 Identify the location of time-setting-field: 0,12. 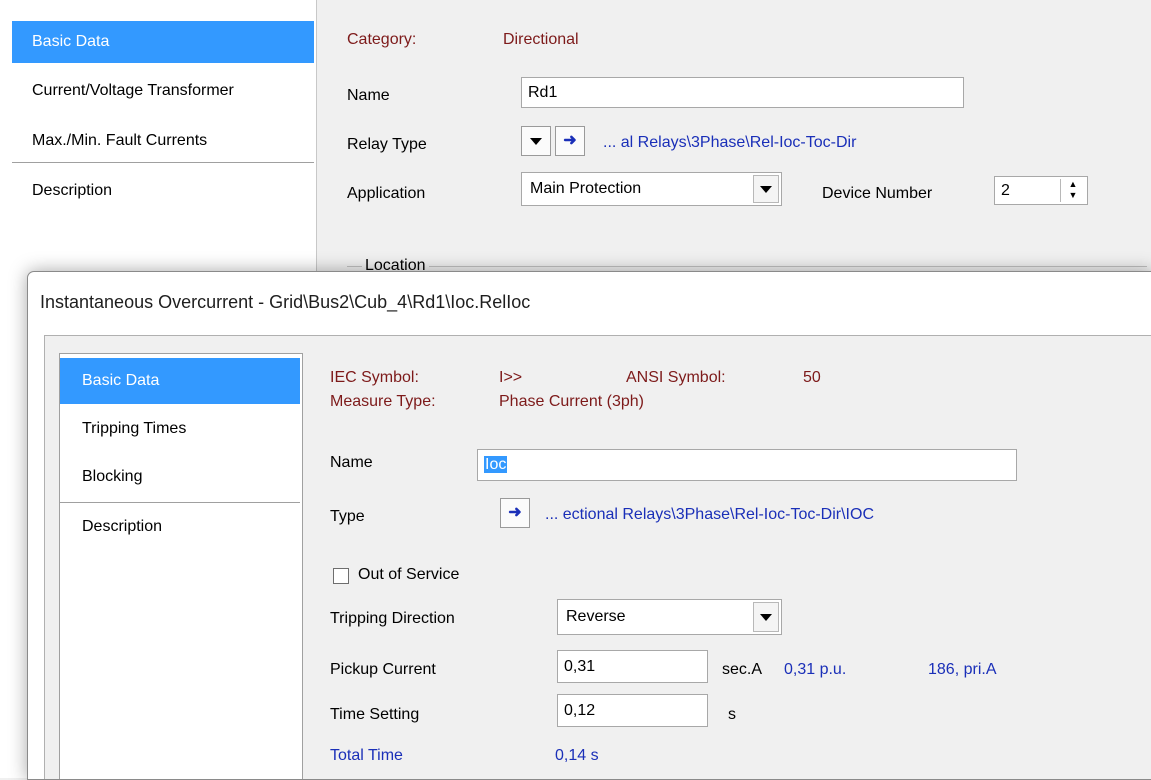
(632, 710).